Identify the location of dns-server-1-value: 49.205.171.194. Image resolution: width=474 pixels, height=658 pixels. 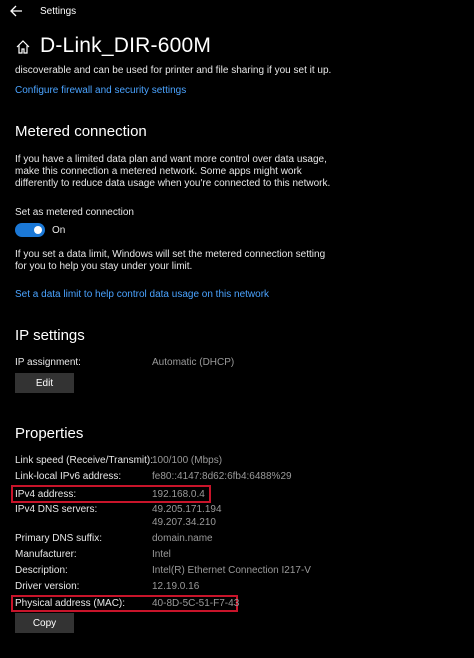
(187, 509).